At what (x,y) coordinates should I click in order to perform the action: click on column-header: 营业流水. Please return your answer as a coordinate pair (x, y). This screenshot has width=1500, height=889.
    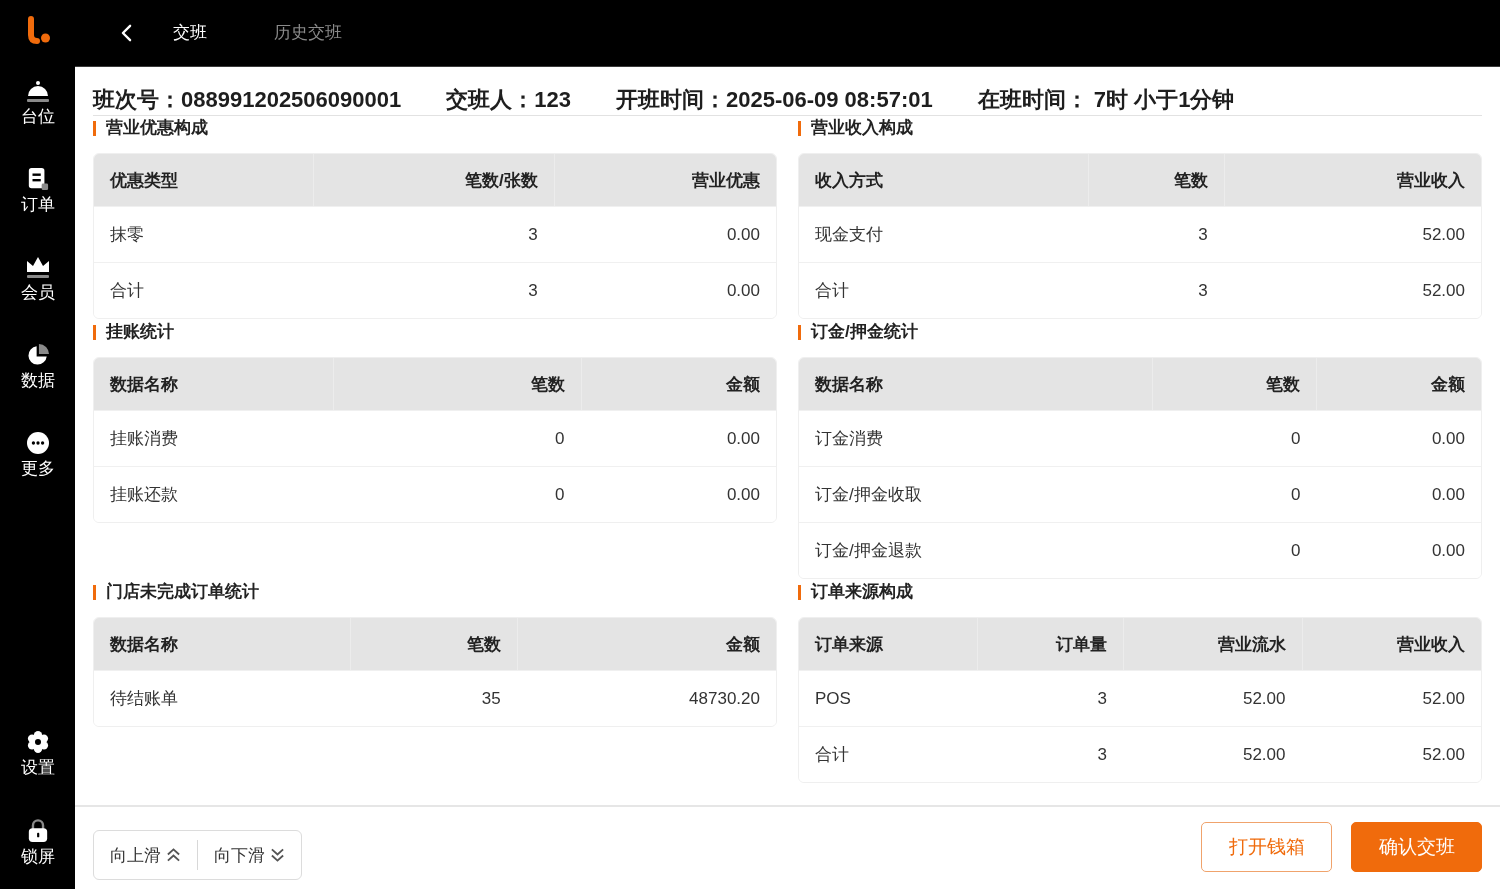
    Looking at the image, I should click on (1212, 644).